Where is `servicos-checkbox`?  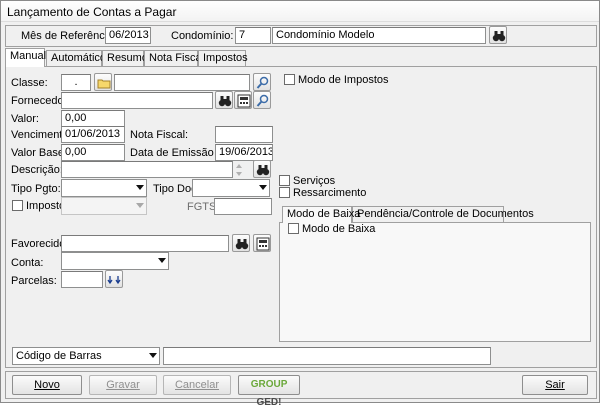 servicos-checkbox is located at coordinates (284, 180).